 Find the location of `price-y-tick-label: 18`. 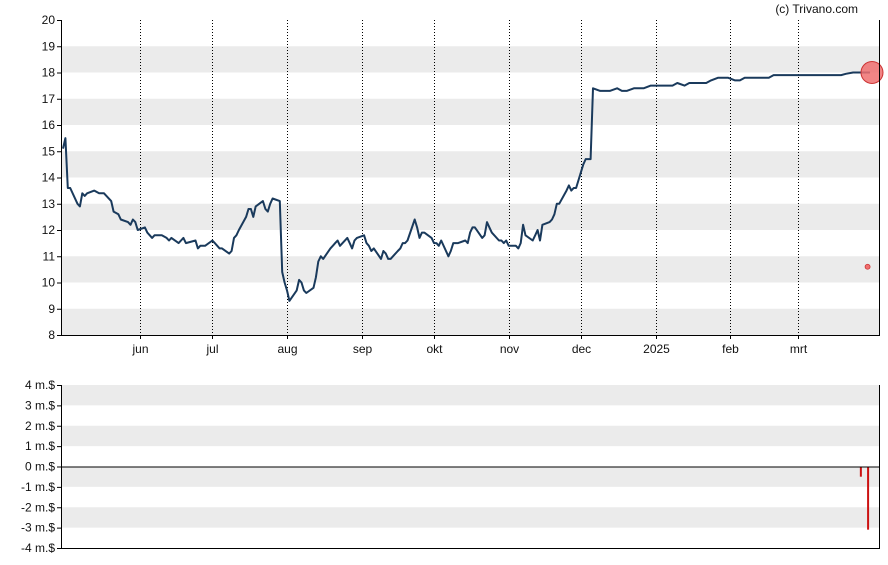

price-y-tick-label: 18 is located at coordinates (49, 73).